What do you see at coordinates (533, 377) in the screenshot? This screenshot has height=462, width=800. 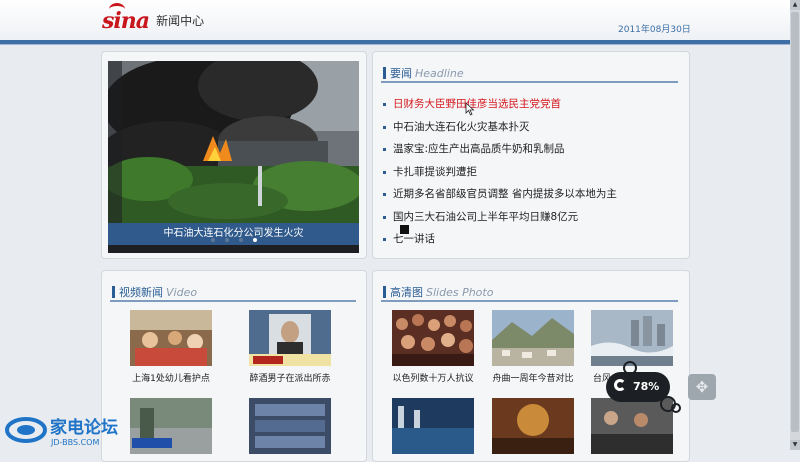 I see `photo-caption: 舟曲一周年今昔对比` at bounding box center [533, 377].